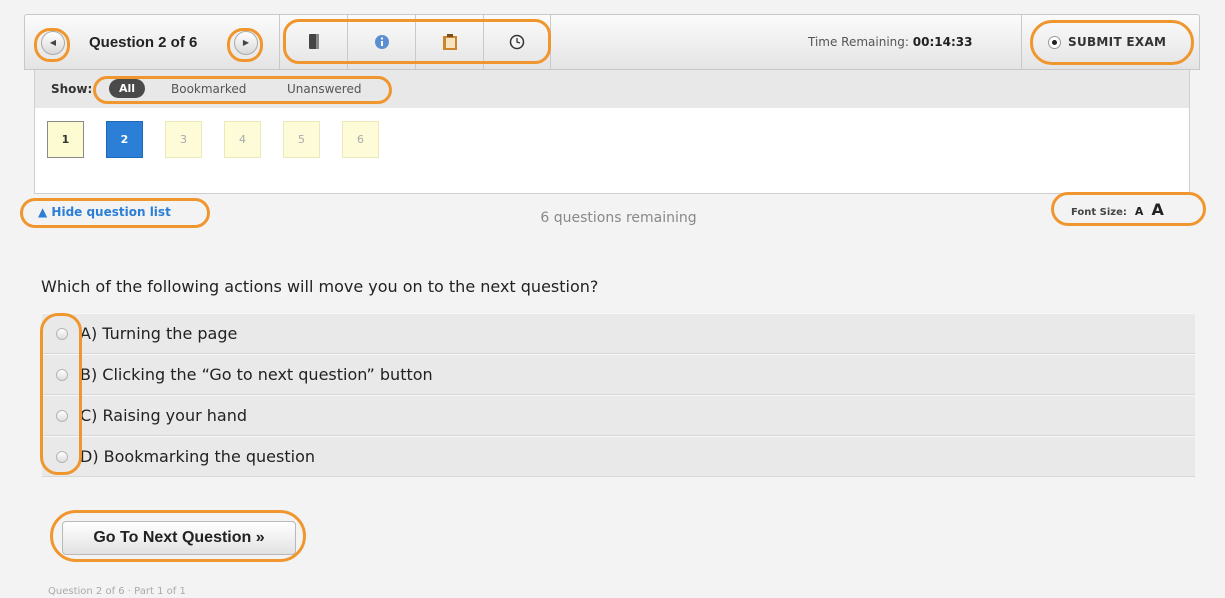 This screenshot has width=1225, height=598. What do you see at coordinates (159, 333) in the screenshot?
I see `answer-option-label: A) Turning the page` at bounding box center [159, 333].